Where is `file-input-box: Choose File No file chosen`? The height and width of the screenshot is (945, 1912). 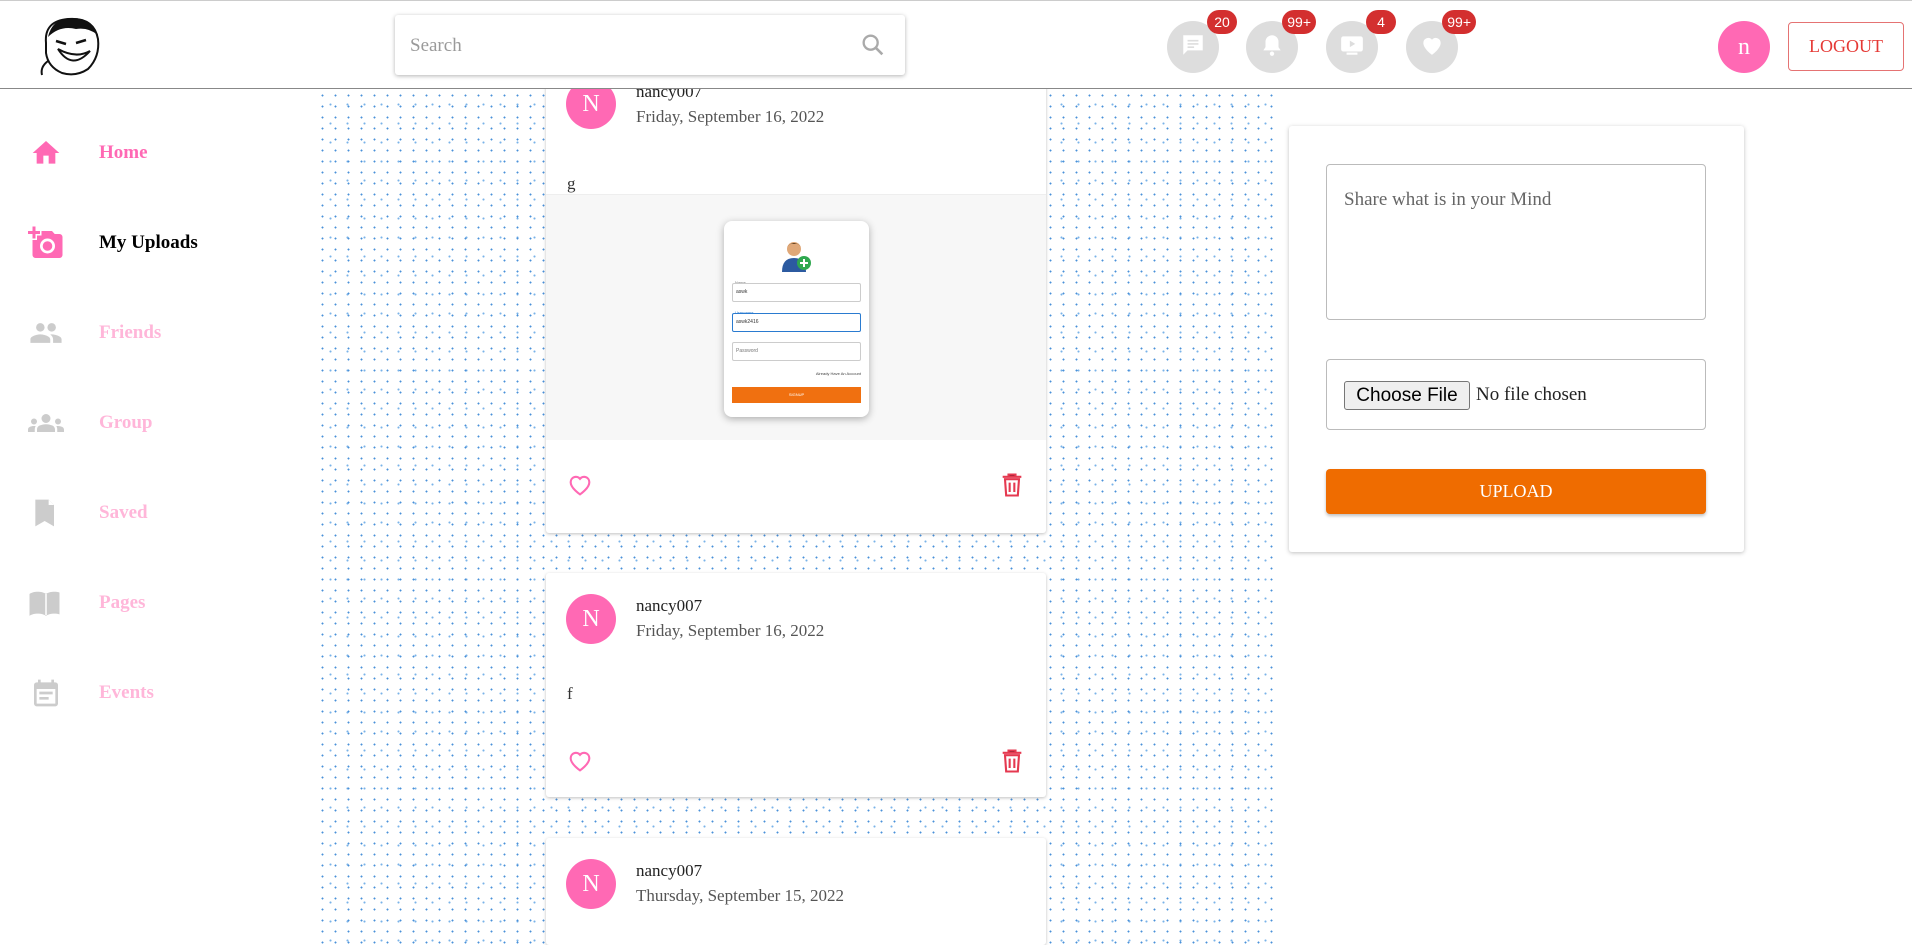
file-input-box: Choose File No file chosen is located at coordinates (1516, 394).